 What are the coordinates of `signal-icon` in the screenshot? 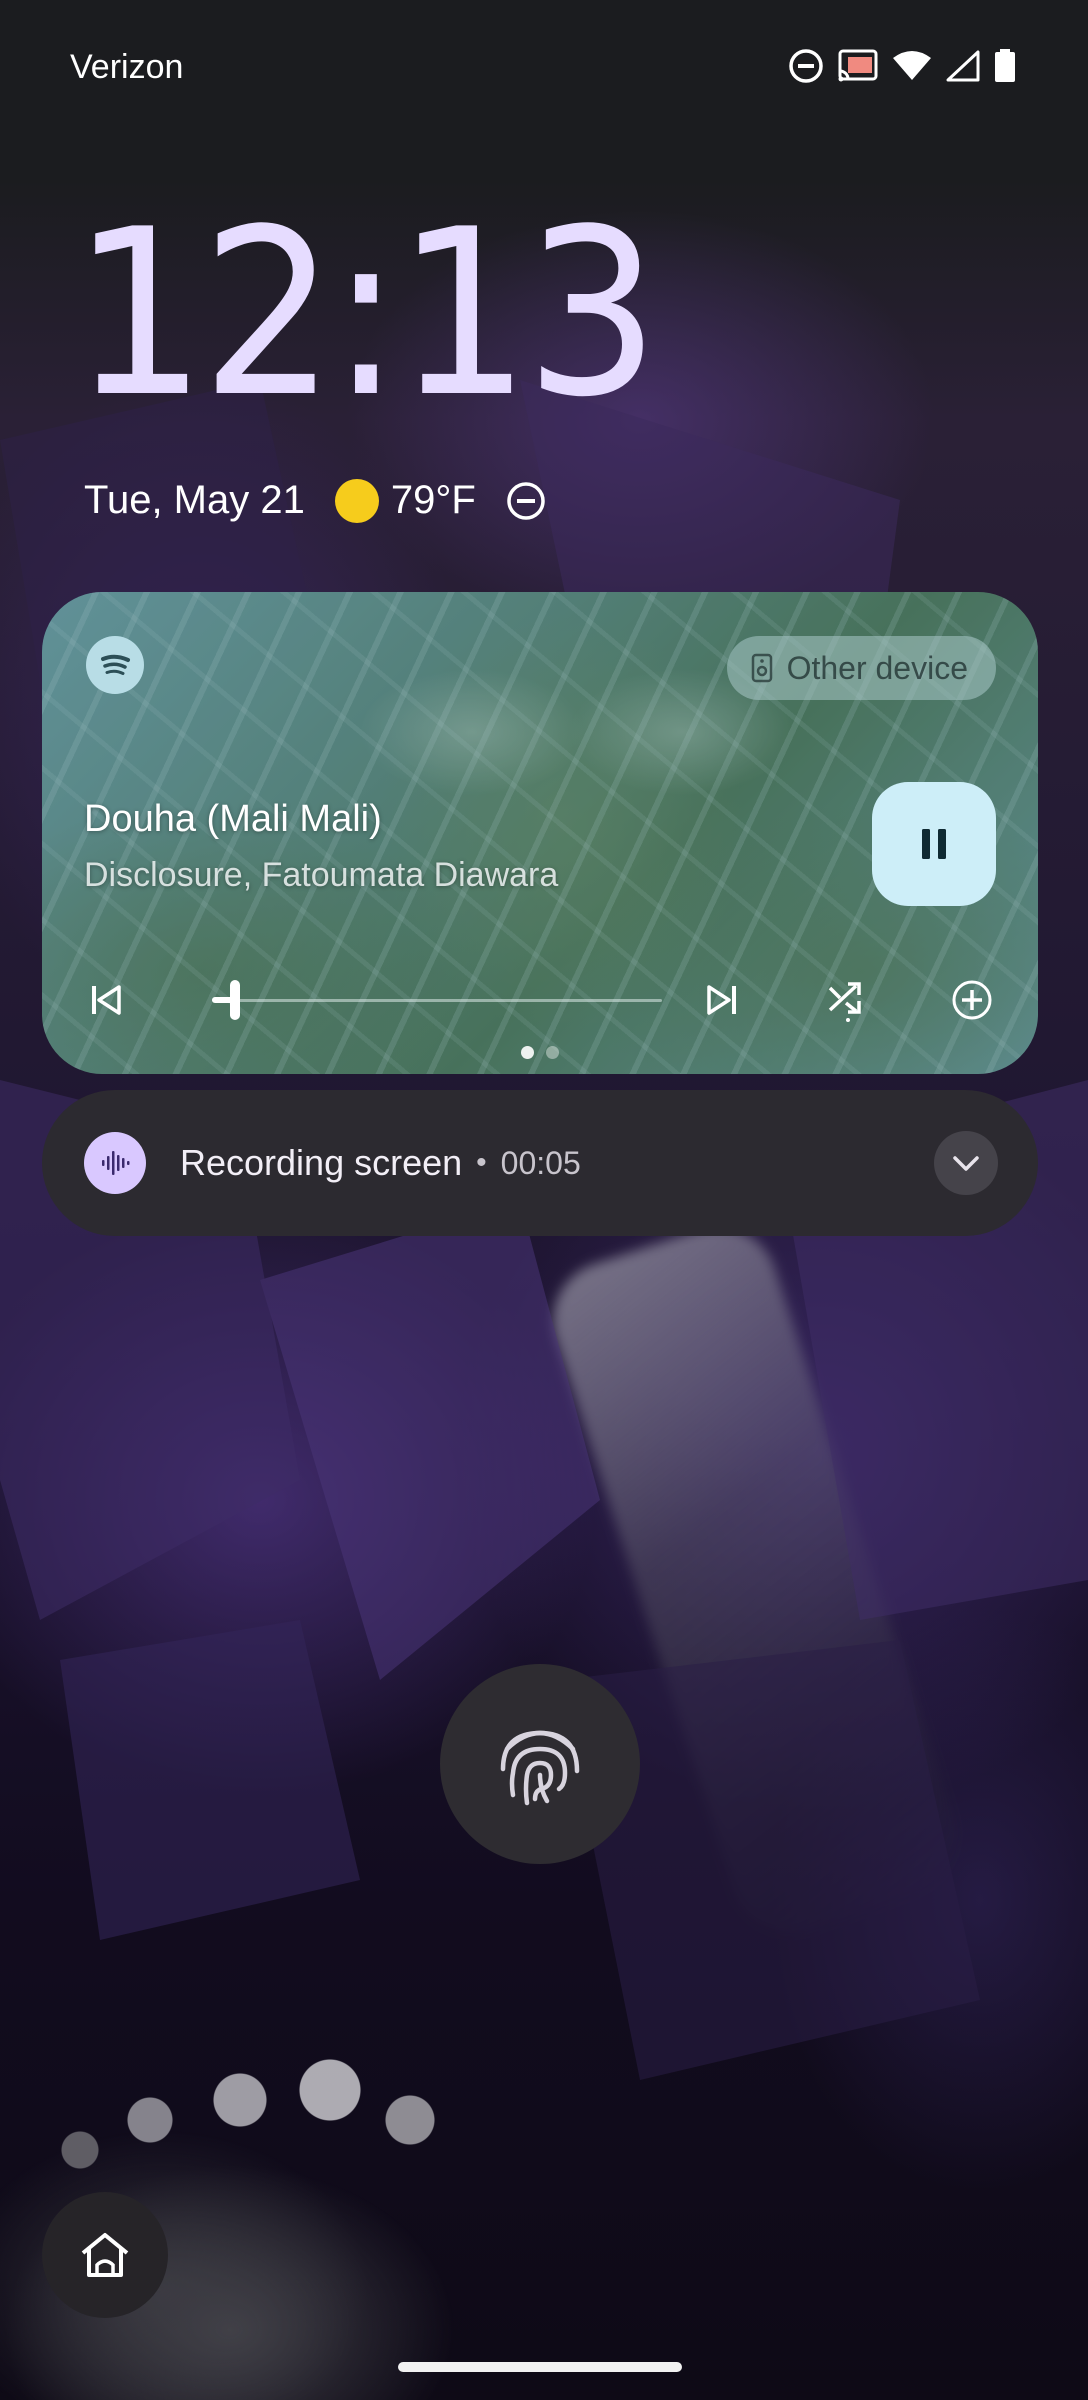 It's located at (963, 66).